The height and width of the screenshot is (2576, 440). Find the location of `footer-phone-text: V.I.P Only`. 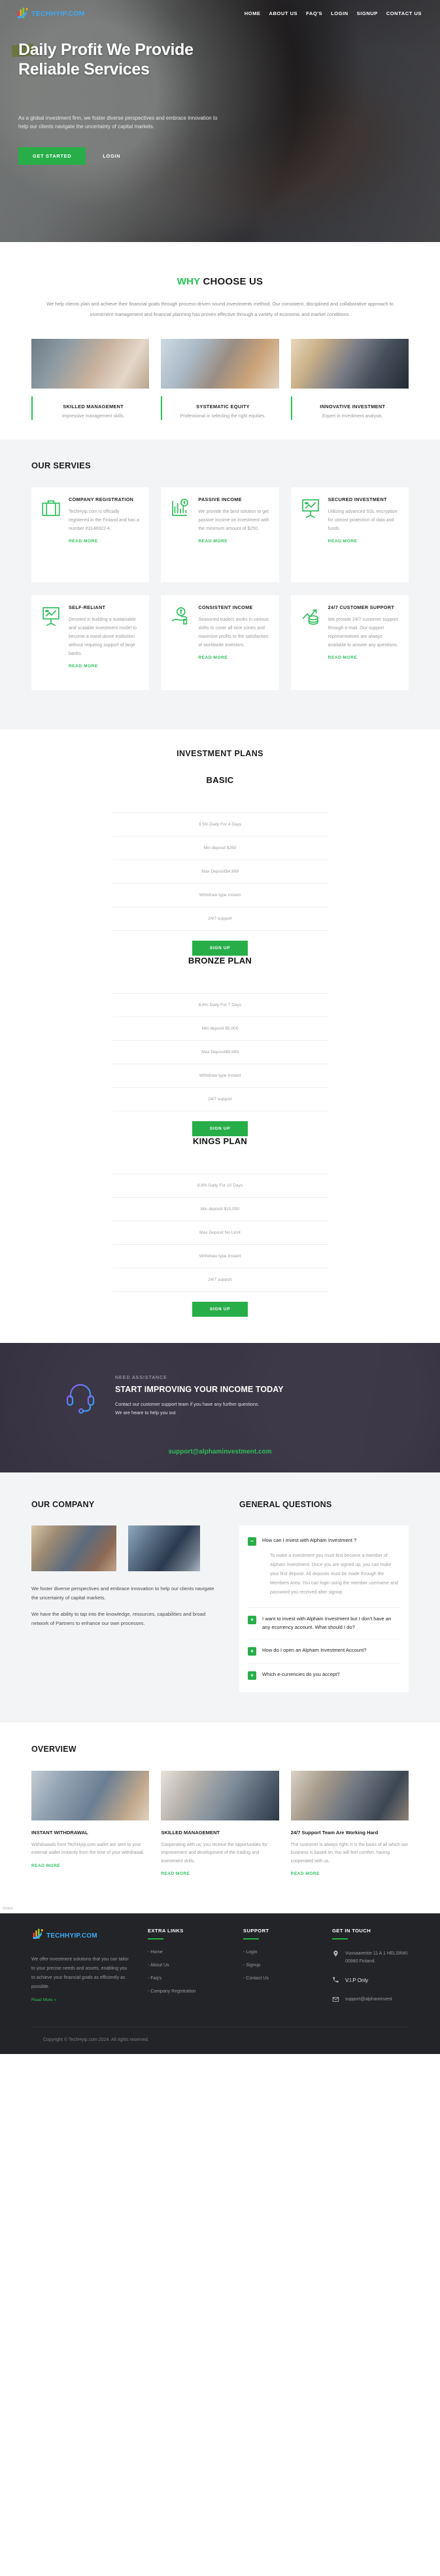

footer-phone-text: V.I.P Only is located at coordinates (357, 1981).